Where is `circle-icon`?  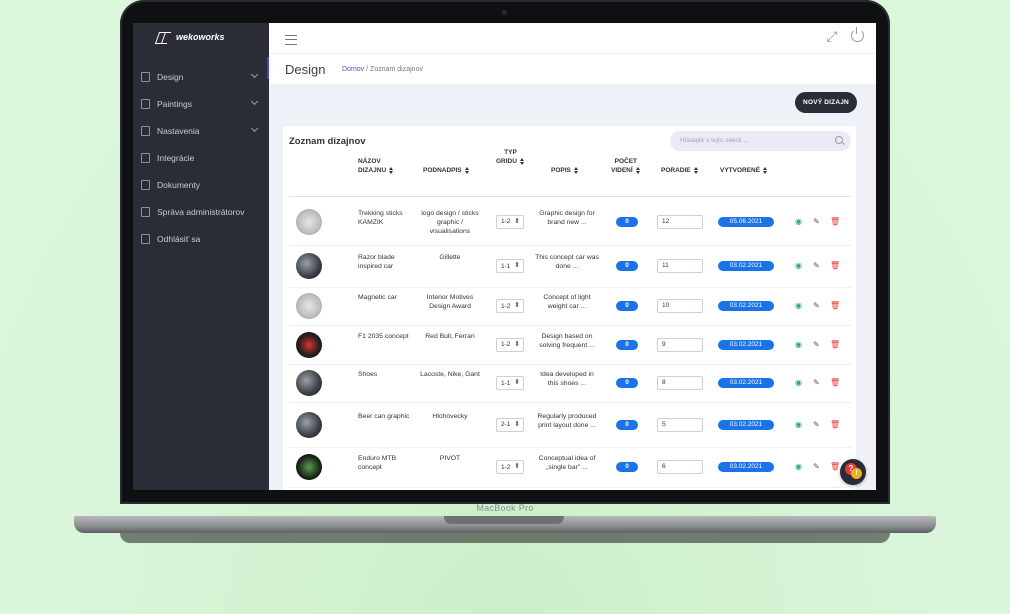 circle-icon is located at coordinates (145, 158).